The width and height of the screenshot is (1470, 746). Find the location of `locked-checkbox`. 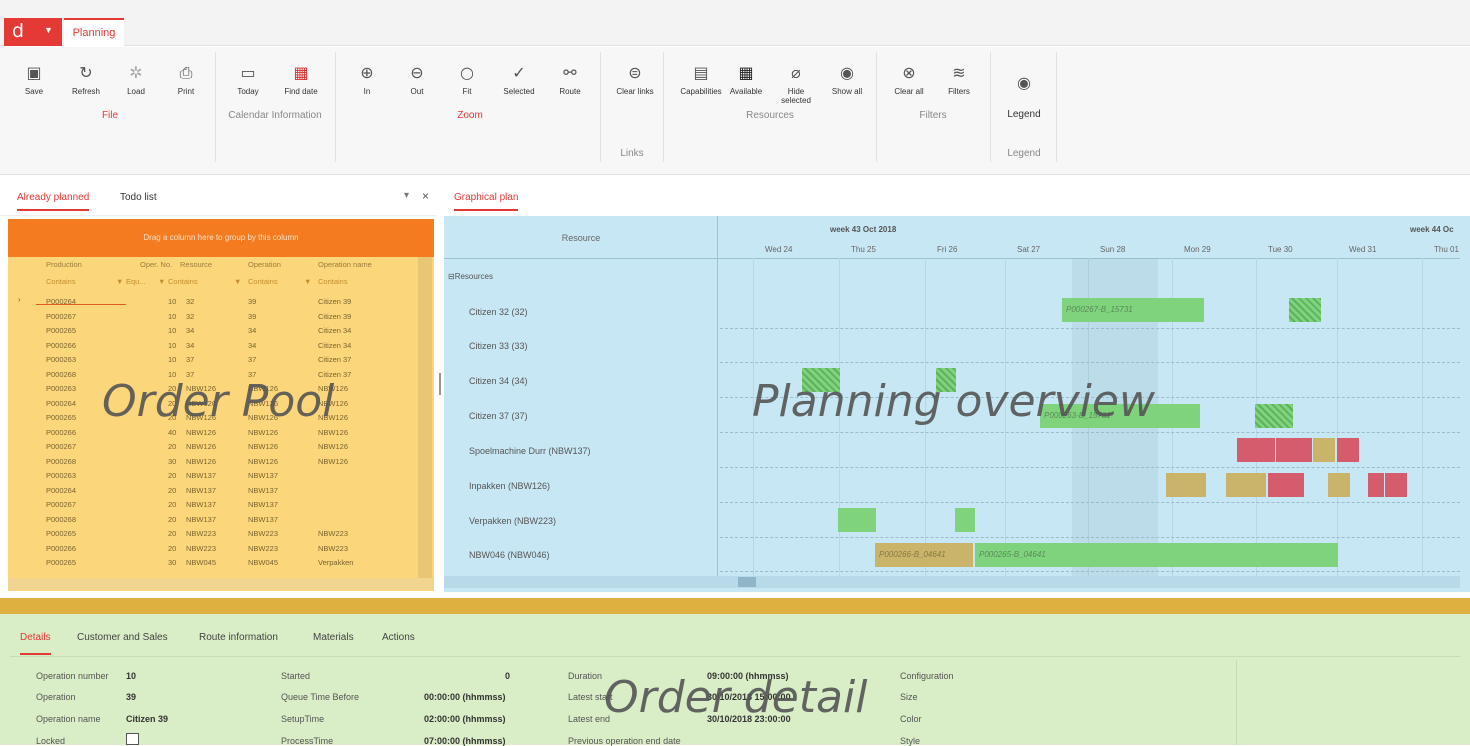

locked-checkbox is located at coordinates (132, 739).